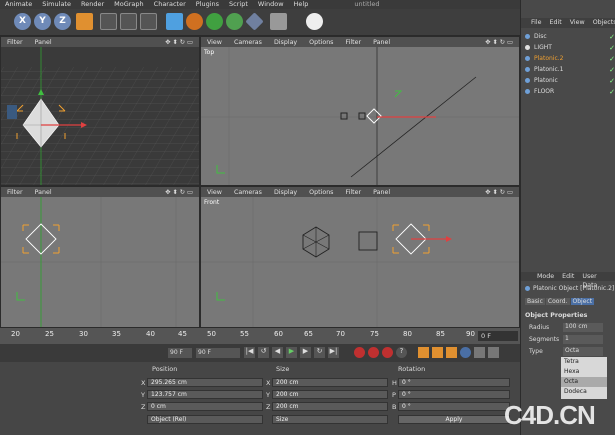 The image size is (615, 435). I want to click on om-menu-objects: Objects, so click(602, 23).